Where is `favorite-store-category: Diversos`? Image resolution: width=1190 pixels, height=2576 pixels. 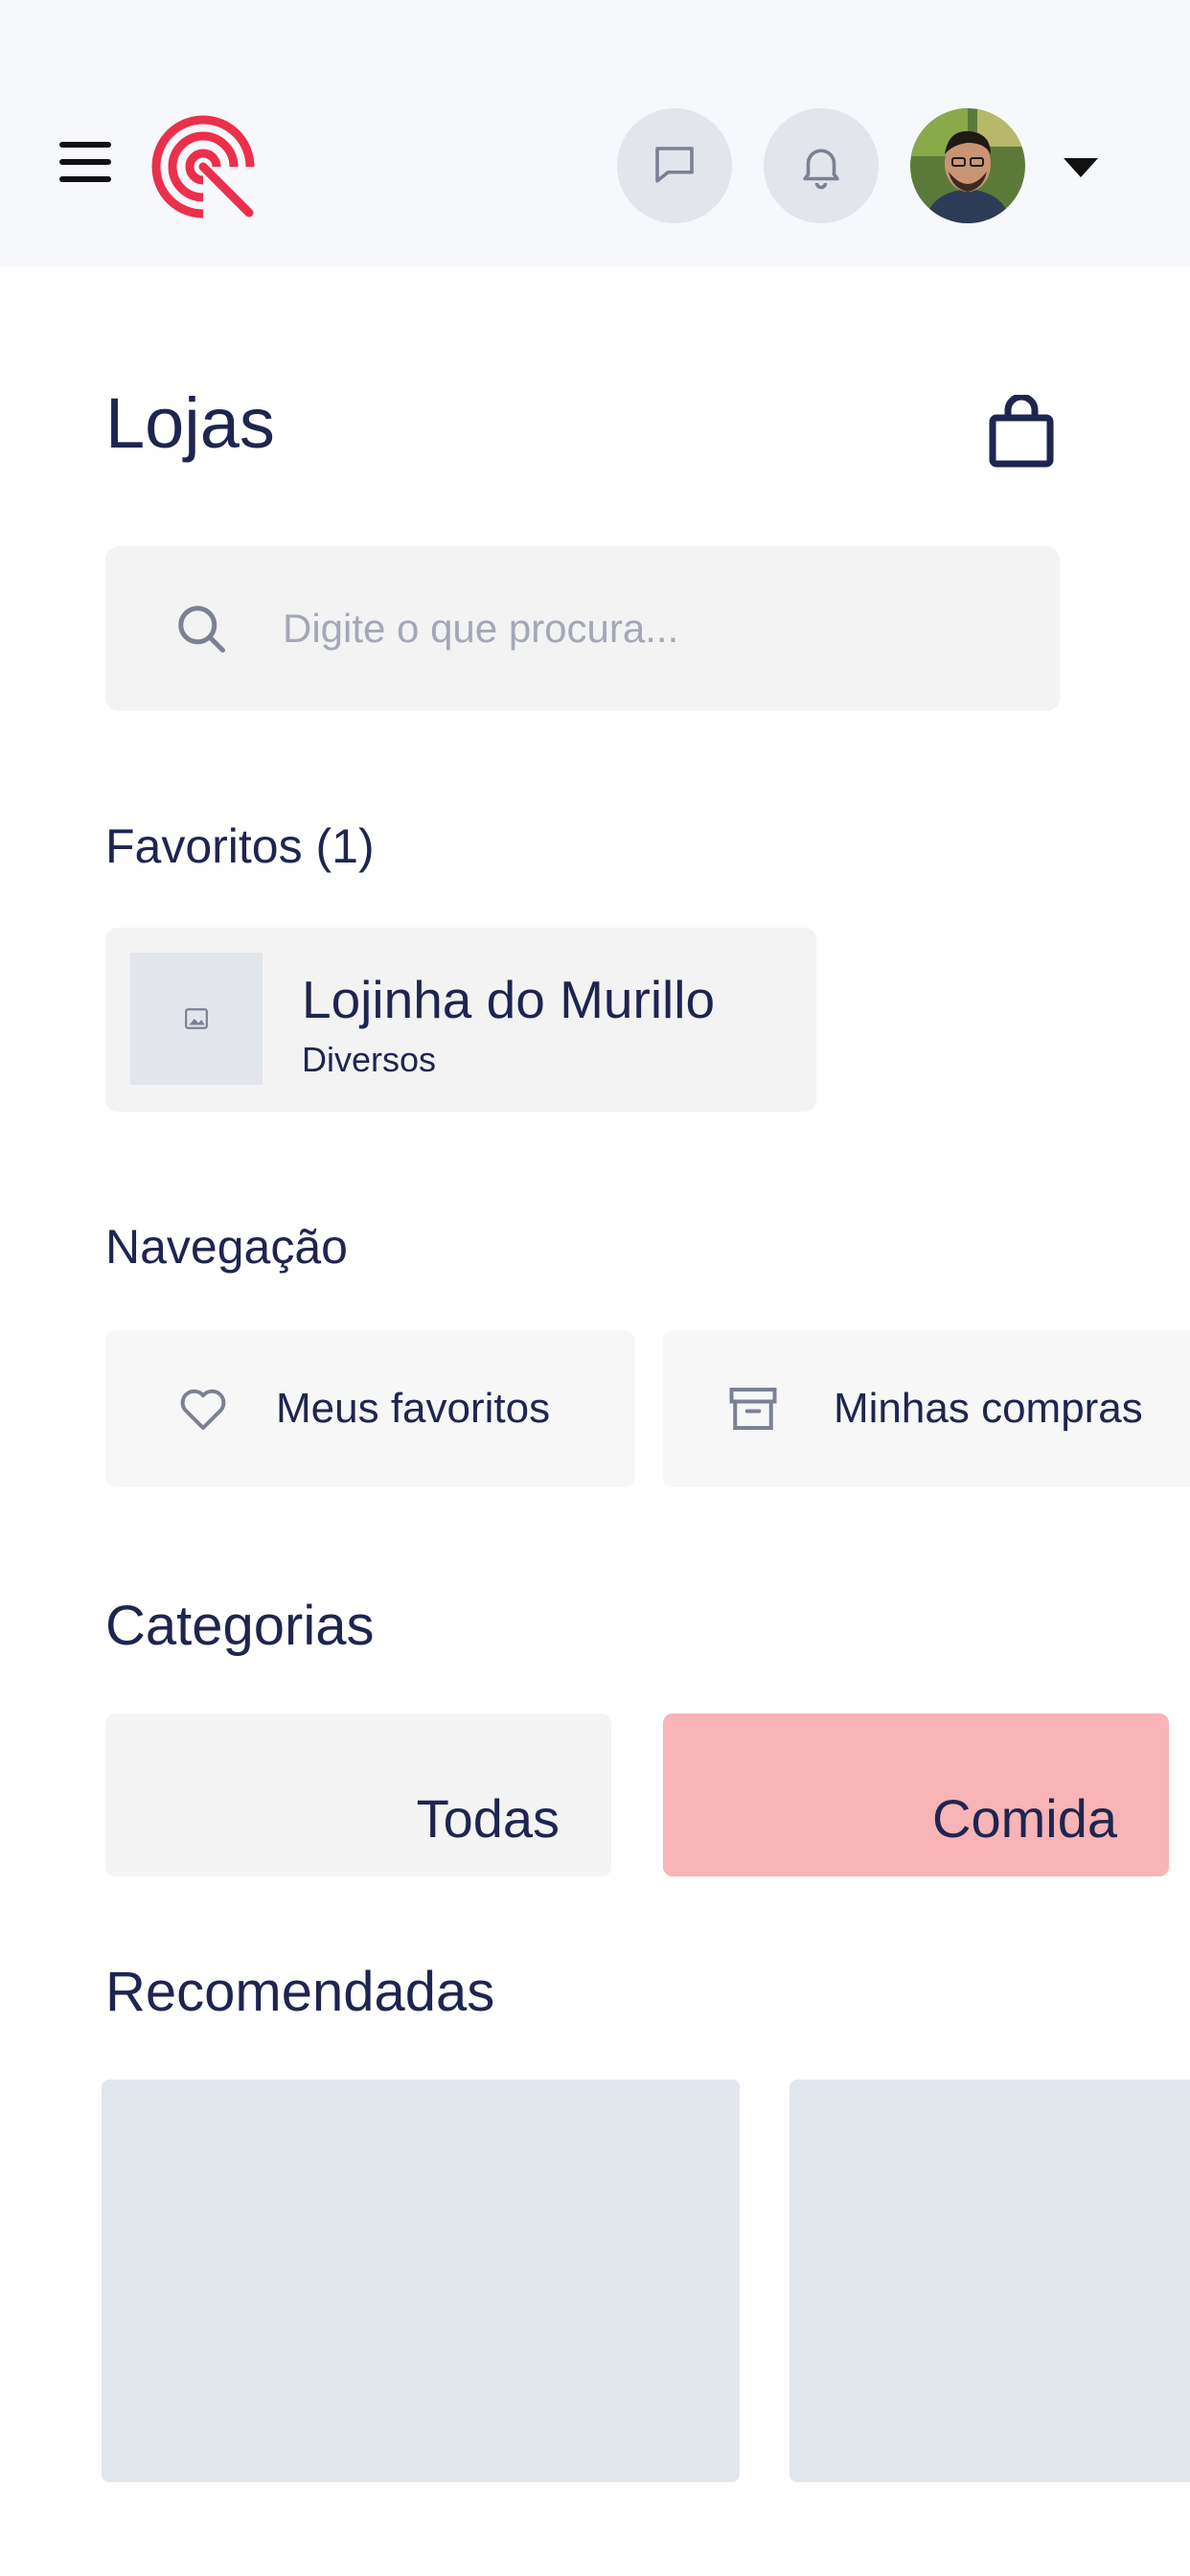 favorite-store-category: Diversos is located at coordinates (370, 1059).